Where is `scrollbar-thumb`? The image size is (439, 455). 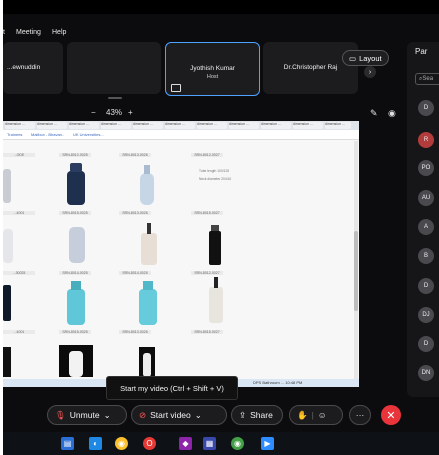 scrollbar-thumb is located at coordinates (356, 271).